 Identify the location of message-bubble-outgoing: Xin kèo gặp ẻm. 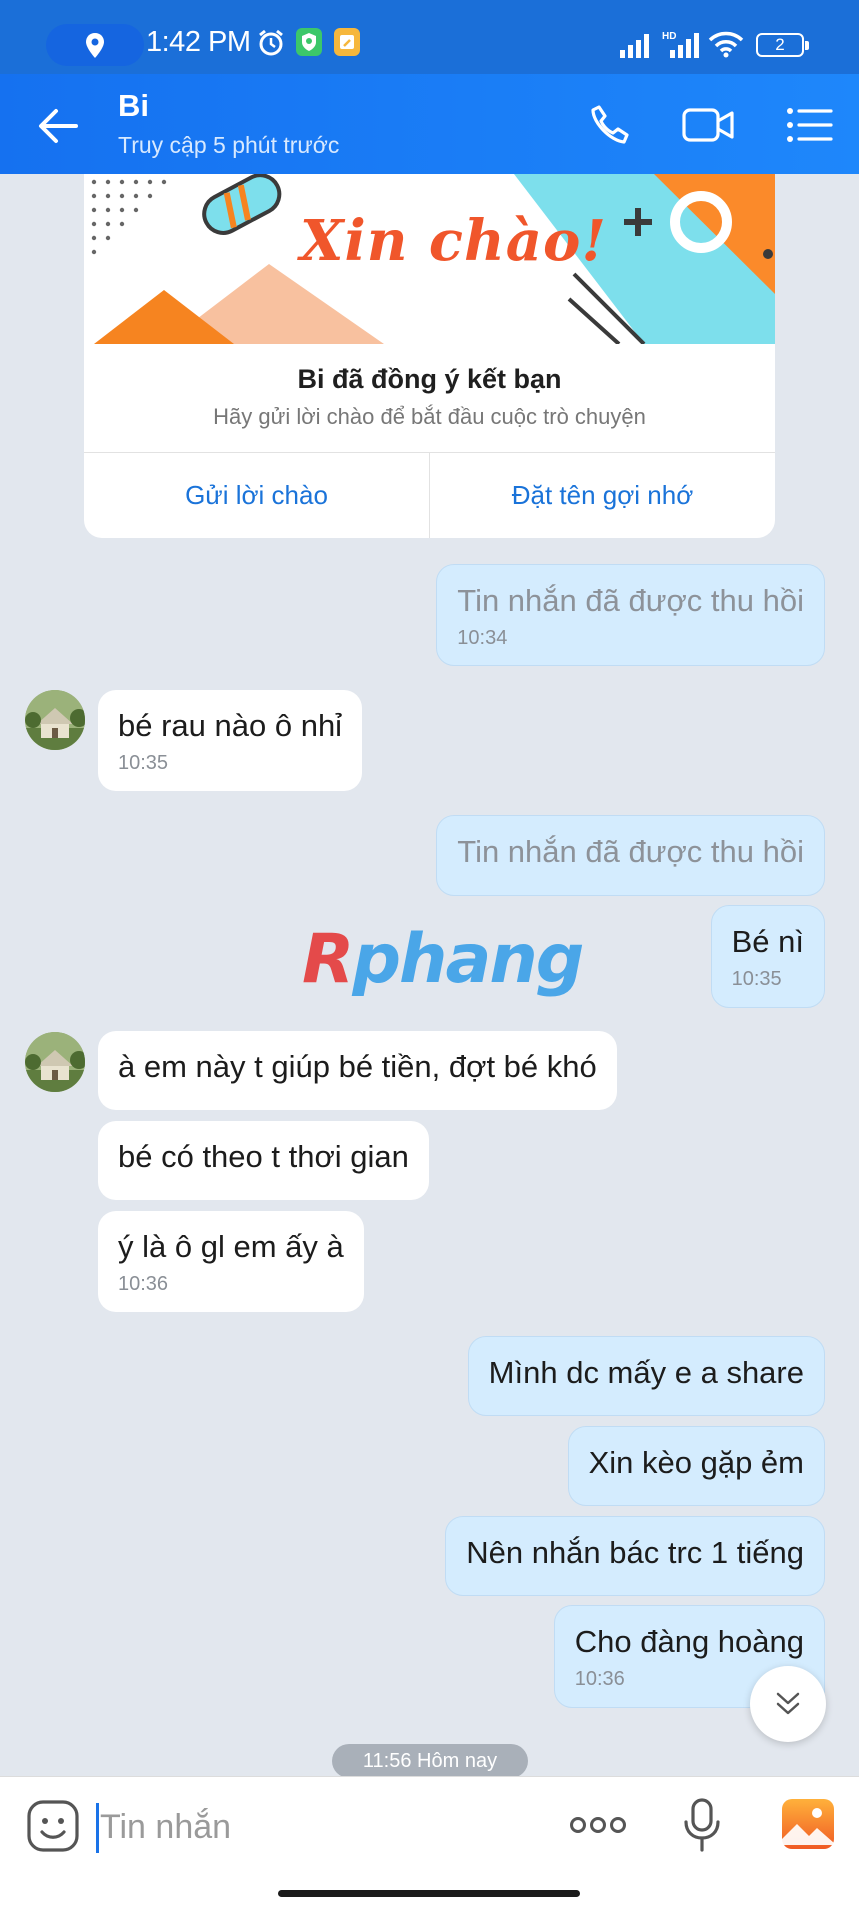
(696, 1466).